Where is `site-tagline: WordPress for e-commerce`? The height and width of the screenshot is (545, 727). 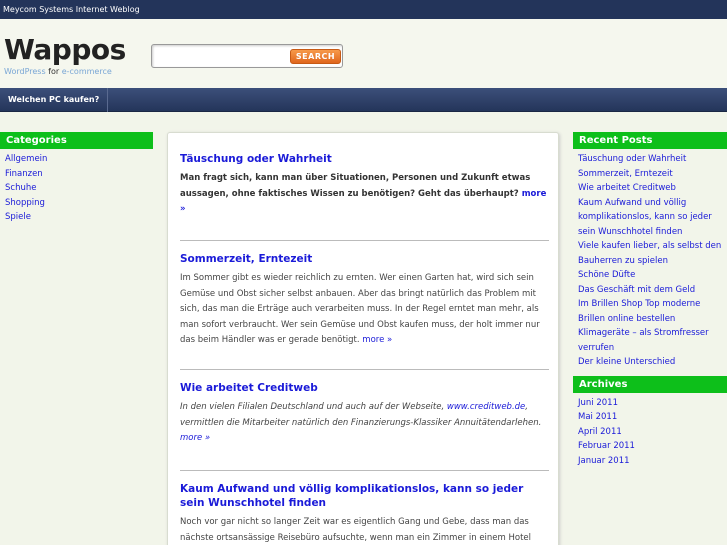
site-tagline: WordPress for e-commerce is located at coordinates (58, 71).